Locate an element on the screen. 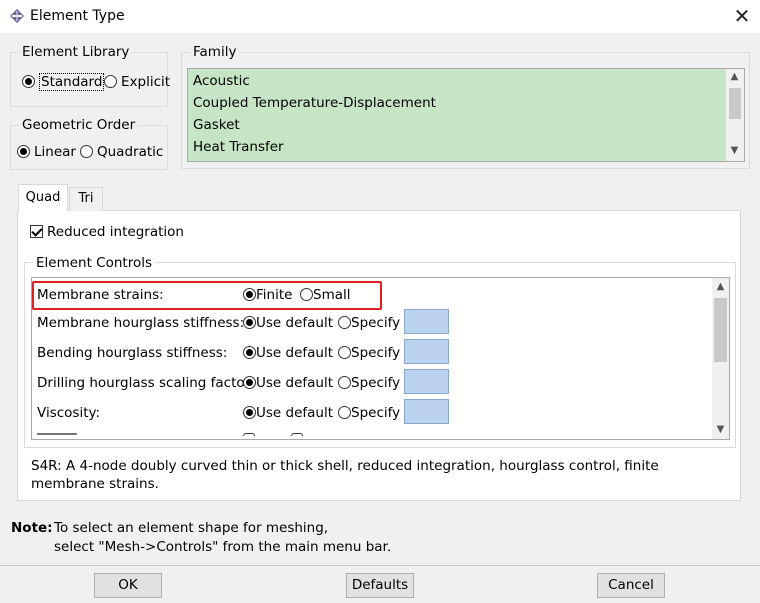 The width and height of the screenshot is (760, 603). radio-standard: Standard is located at coordinates (63, 82).